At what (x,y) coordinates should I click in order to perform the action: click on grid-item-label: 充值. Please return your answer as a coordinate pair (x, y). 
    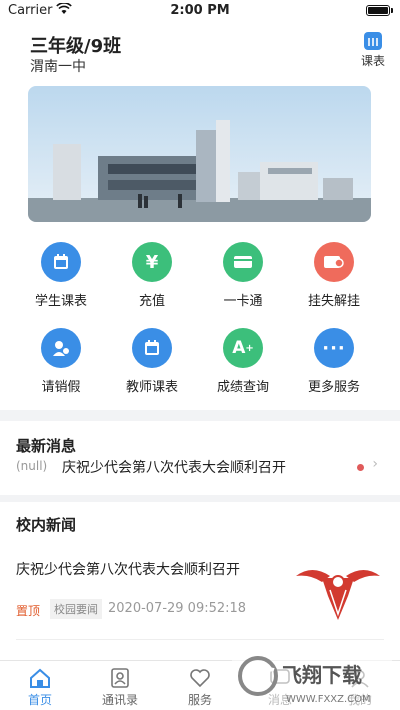
    Looking at the image, I should click on (151, 301).